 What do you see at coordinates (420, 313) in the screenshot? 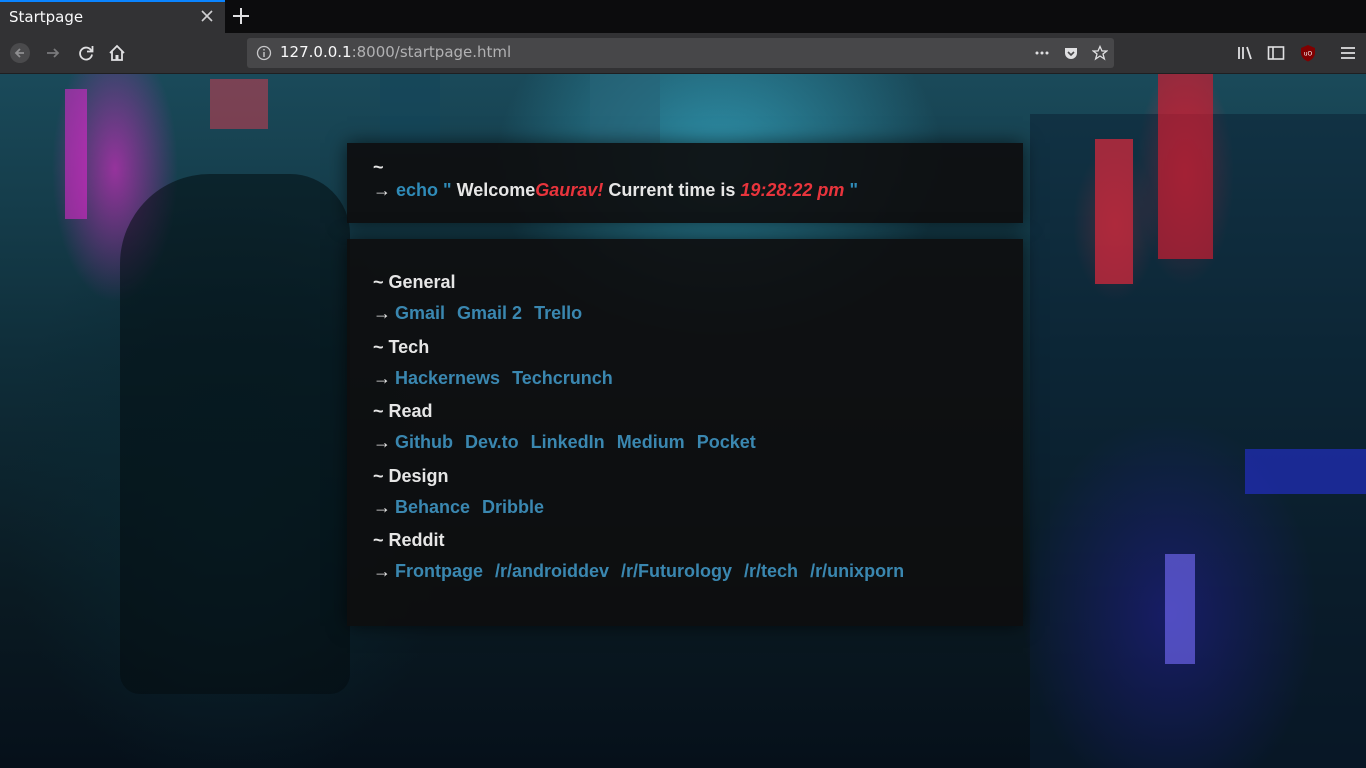
I see `bookmark-link: Gmail` at bounding box center [420, 313].